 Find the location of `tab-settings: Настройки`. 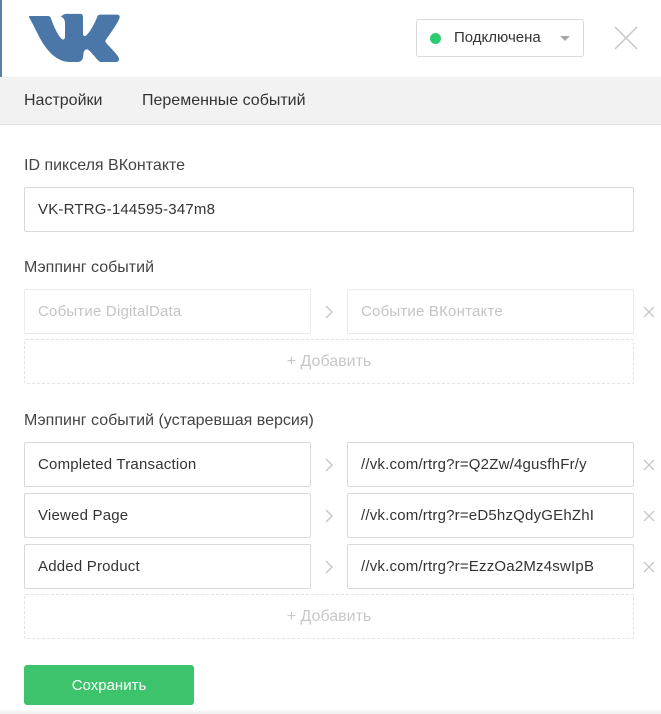

tab-settings: Настройки is located at coordinates (63, 101).